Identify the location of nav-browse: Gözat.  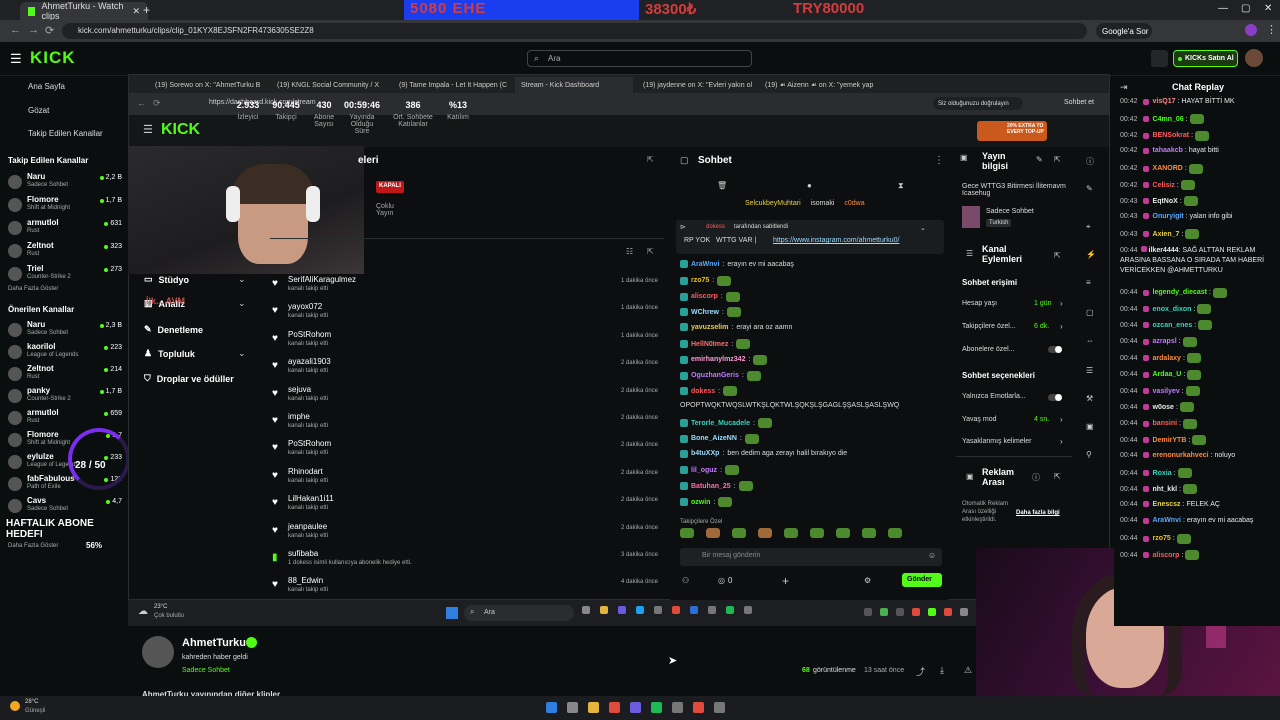
(38, 110).